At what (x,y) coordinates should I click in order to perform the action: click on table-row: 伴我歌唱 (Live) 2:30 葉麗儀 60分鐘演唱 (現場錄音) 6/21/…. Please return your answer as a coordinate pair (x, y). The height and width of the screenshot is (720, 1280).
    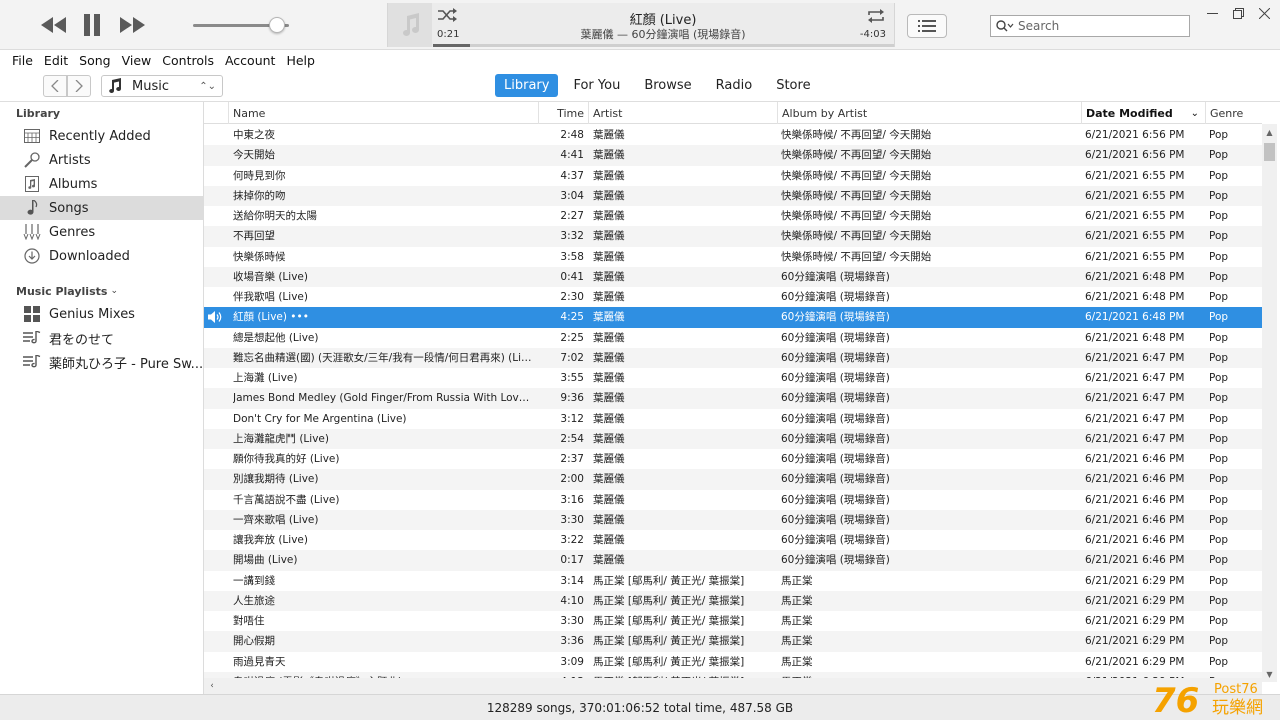
    Looking at the image, I should click on (733, 297).